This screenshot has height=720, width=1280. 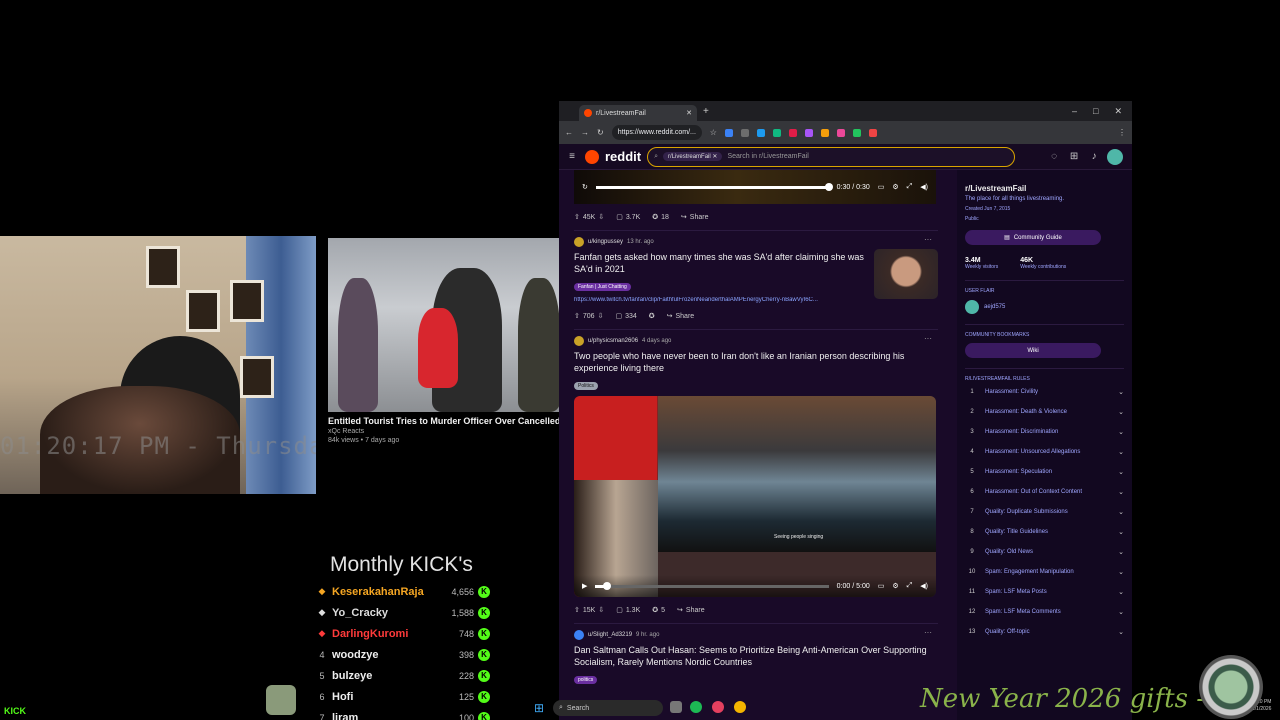 I want to click on rule-item: 8 Quality: Title Guidelines ⌄, so click(x=1044, y=532).